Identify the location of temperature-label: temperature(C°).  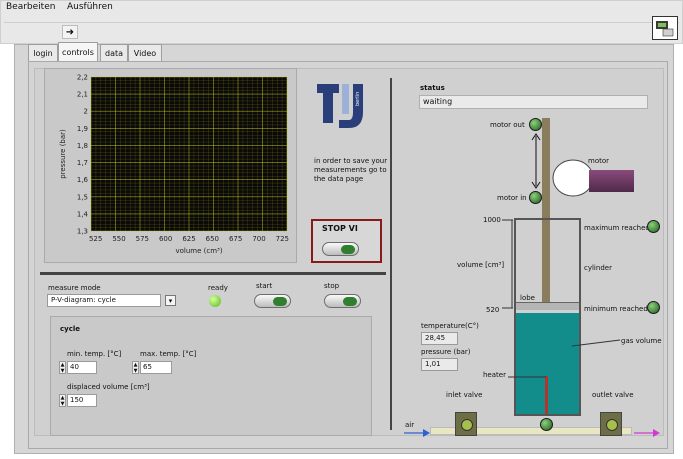
(450, 326).